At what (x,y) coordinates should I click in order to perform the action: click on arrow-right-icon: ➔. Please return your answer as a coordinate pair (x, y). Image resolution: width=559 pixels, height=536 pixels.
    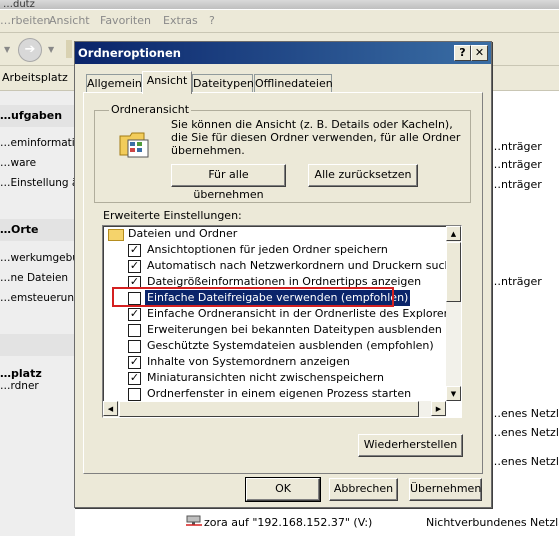
    Looking at the image, I should click on (30, 49).